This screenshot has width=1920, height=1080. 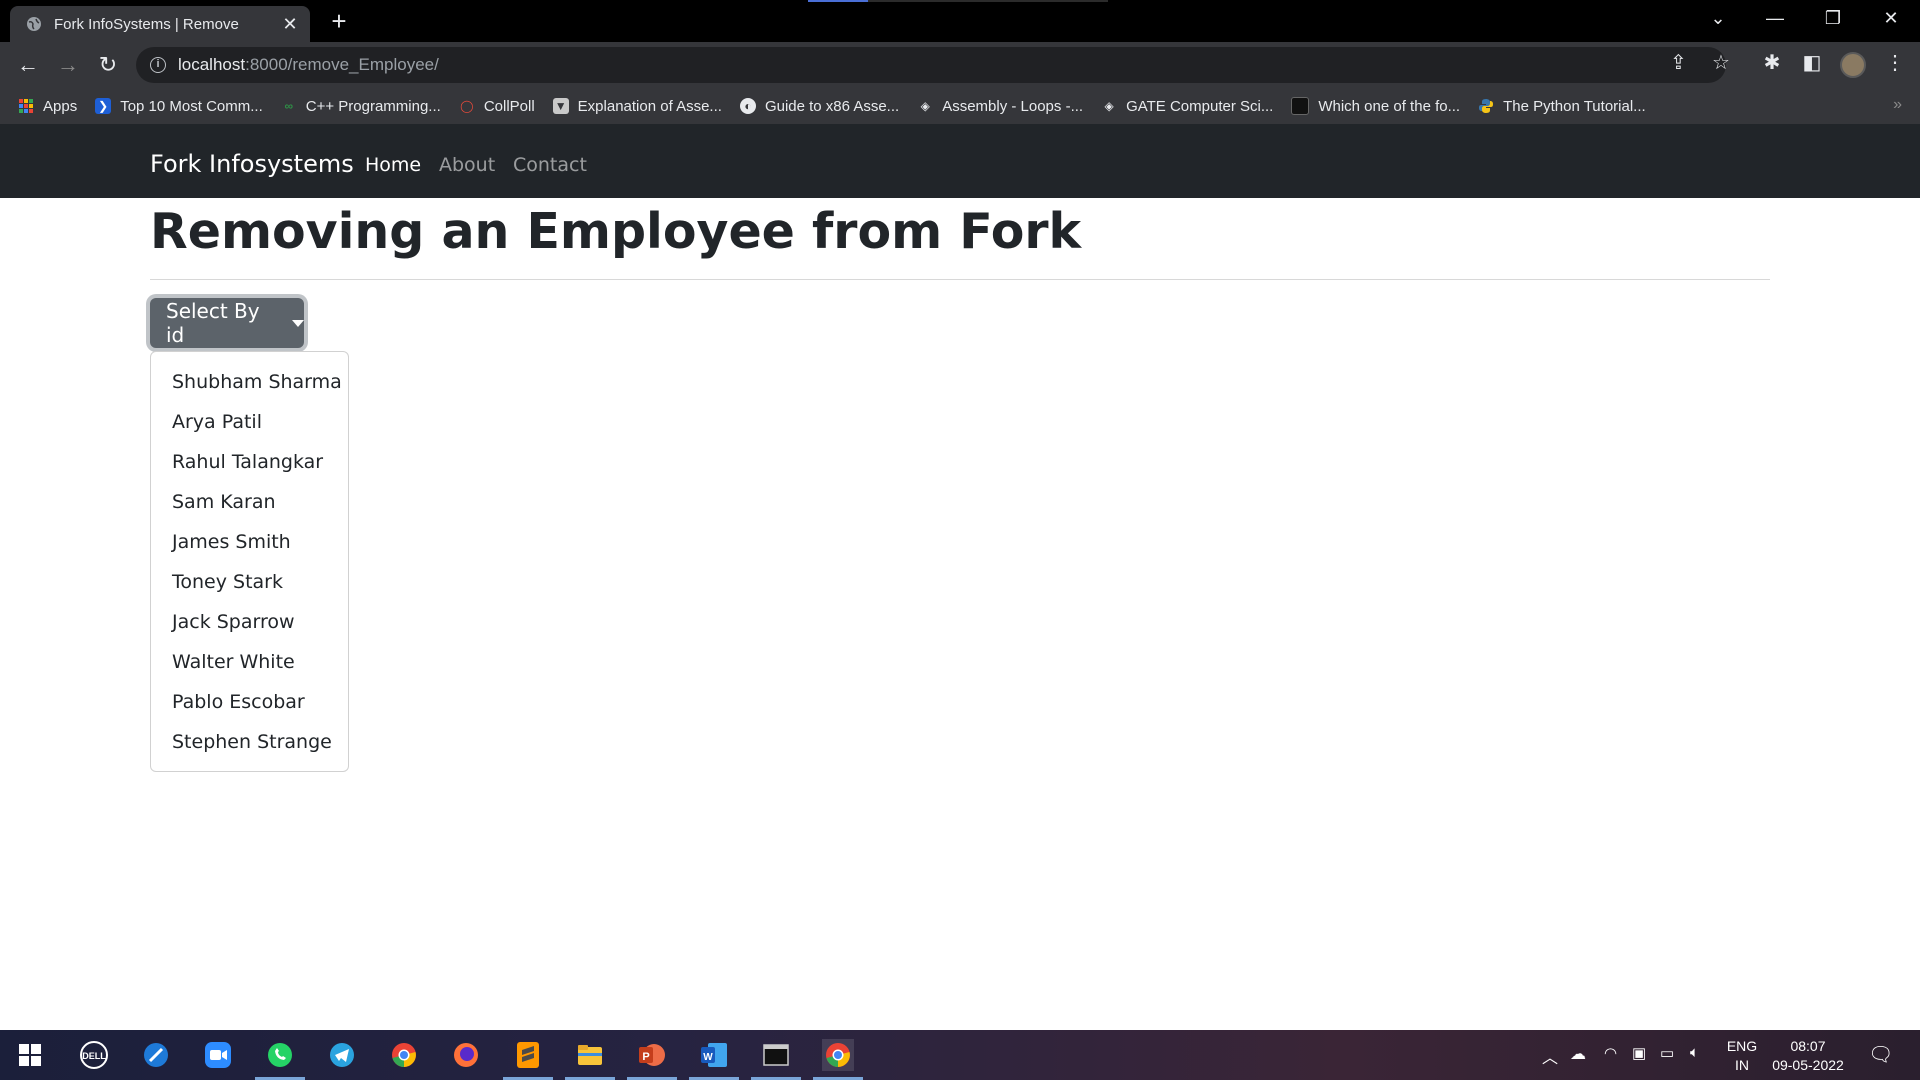 I want to click on close-window-icon: ✕, so click(x=1891, y=18).